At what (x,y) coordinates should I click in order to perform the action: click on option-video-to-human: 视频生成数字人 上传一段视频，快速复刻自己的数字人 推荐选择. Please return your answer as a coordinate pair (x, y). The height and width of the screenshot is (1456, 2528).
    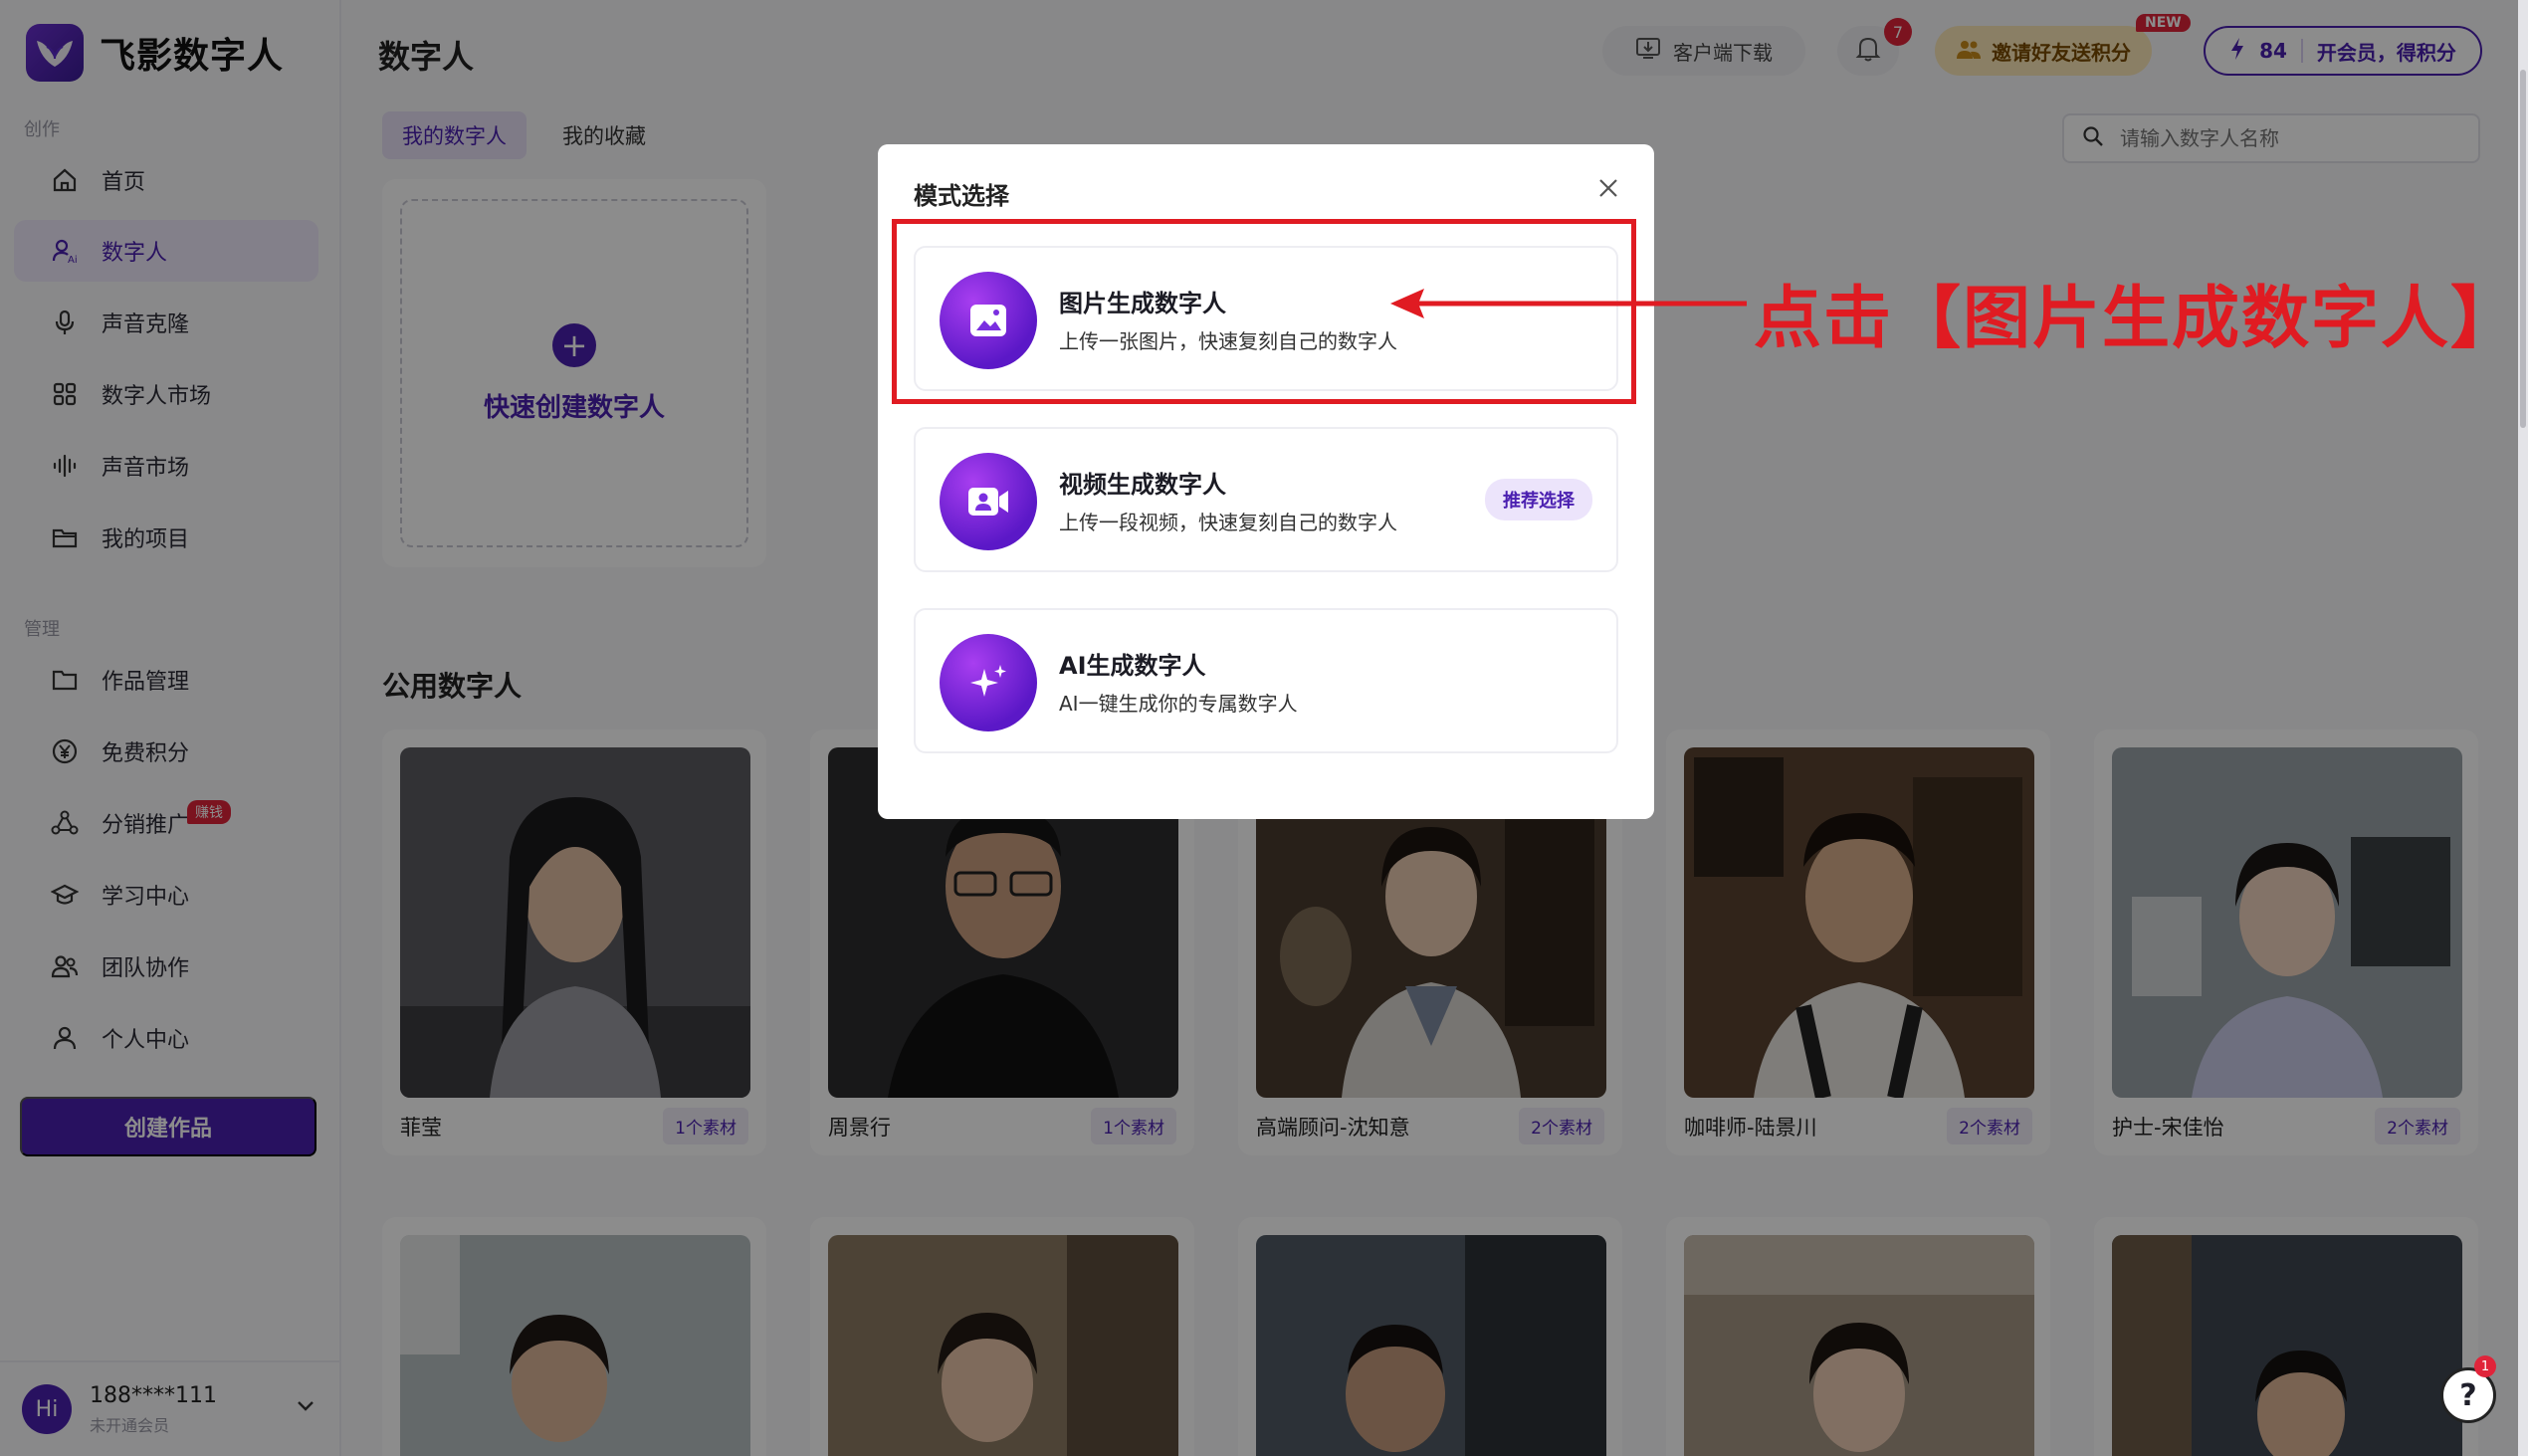
    Looking at the image, I should click on (1266, 499).